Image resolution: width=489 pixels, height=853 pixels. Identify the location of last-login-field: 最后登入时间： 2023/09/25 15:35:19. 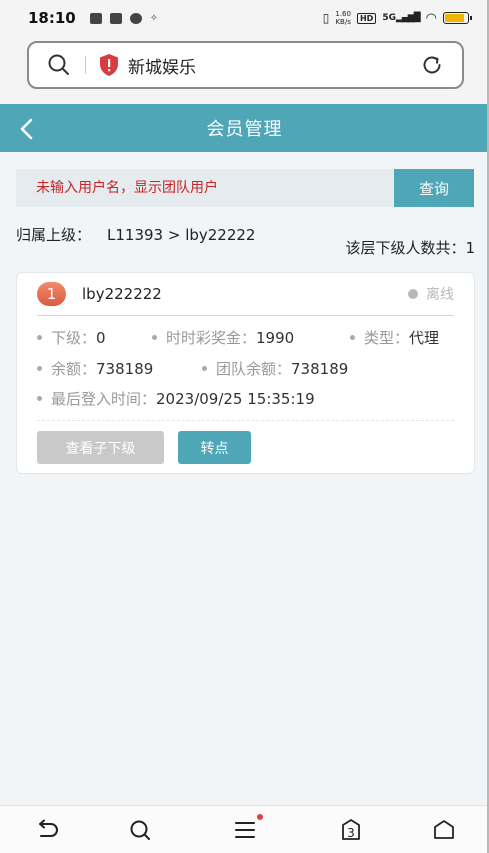
(176, 398).